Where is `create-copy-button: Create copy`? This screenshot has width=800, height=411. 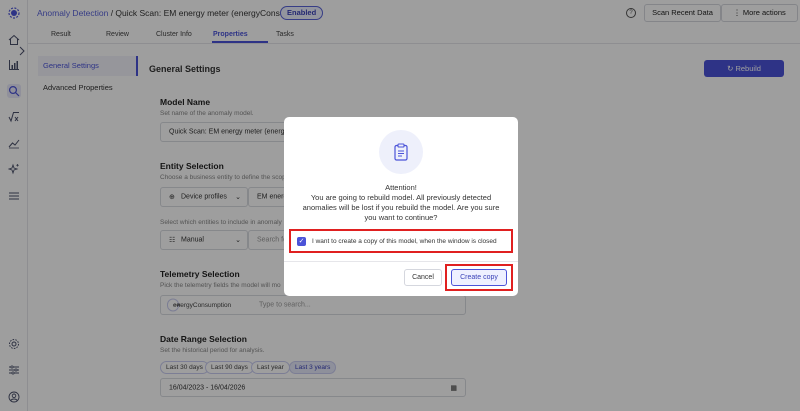
create-copy-button: Create copy is located at coordinates (479, 277).